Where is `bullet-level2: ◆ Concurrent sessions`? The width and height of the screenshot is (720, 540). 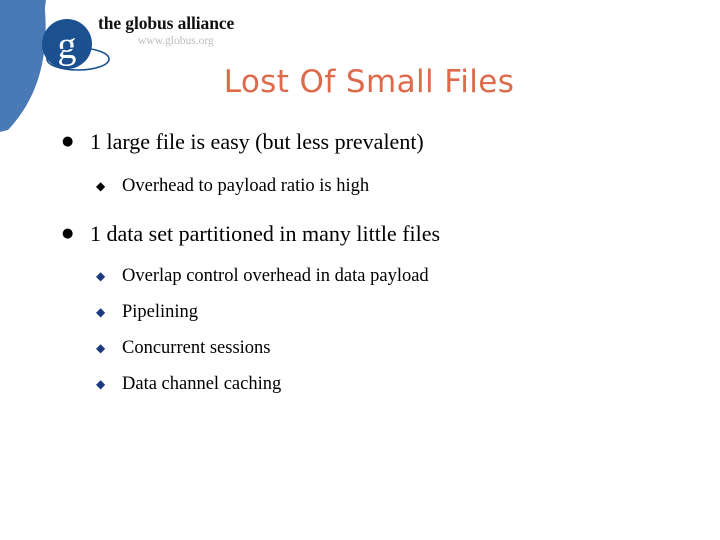
bullet-level2: ◆ Concurrent sessions is located at coordinates (360, 348).